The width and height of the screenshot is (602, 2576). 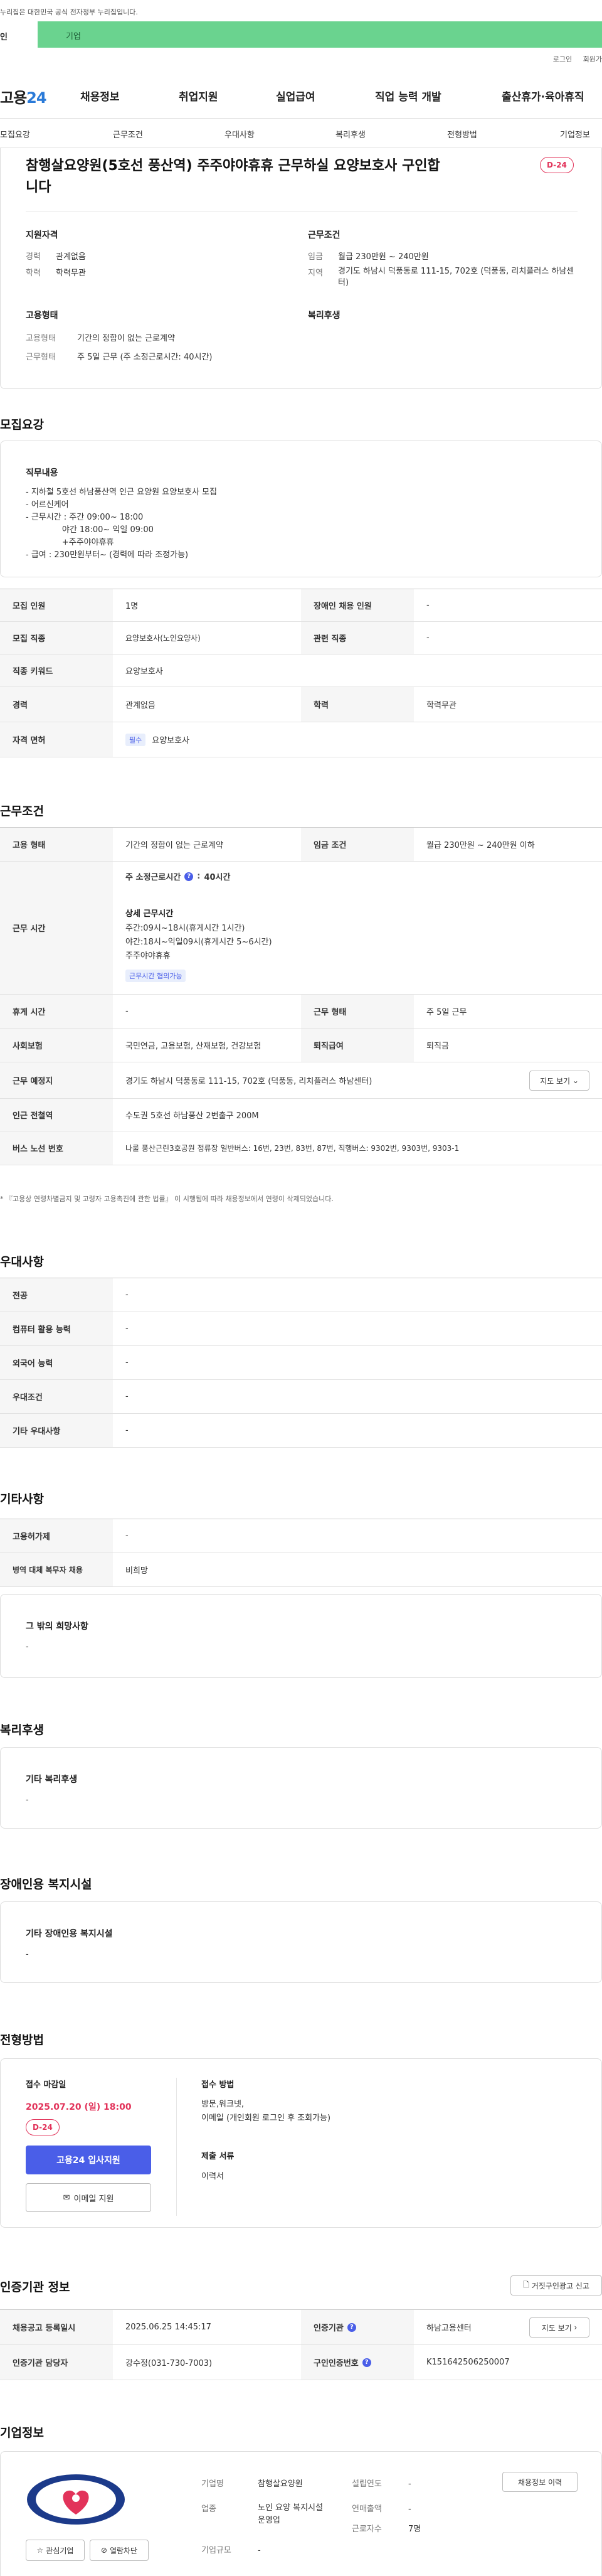 What do you see at coordinates (301, 135) in the screenshot?
I see `section-tabs: 모집요강 근무조건 우대사항 복리후생 전형방법 기업정보` at bounding box center [301, 135].